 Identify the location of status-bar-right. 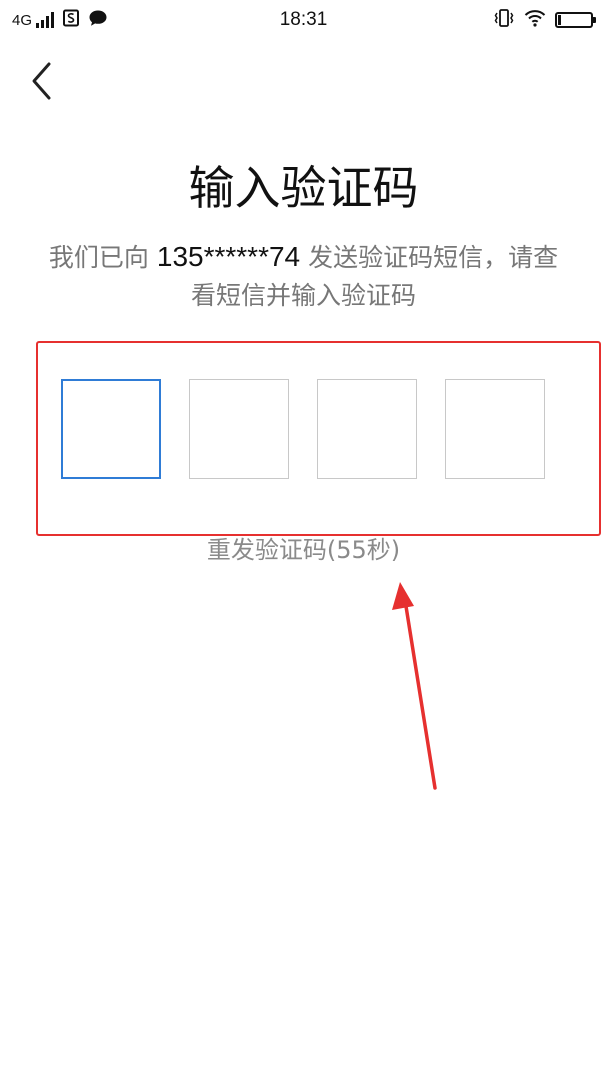
(544, 20).